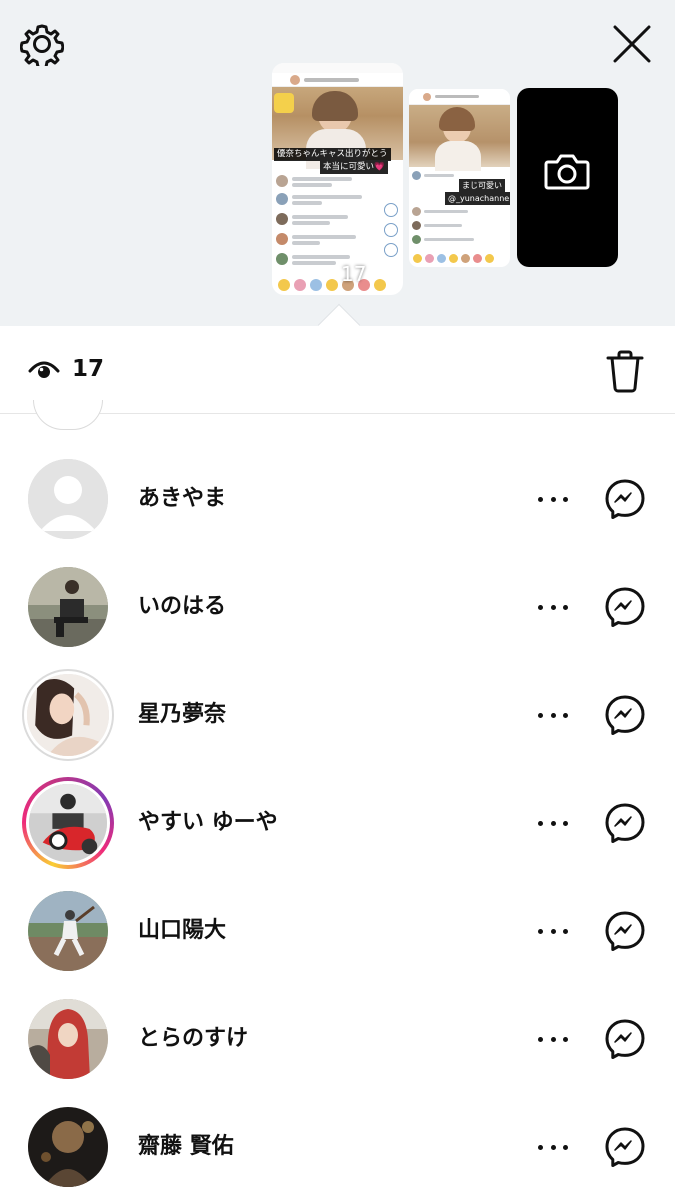  Describe the element at coordinates (354, 274) in the screenshot. I see `thumbnail-viewer-count-value: 17` at that location.